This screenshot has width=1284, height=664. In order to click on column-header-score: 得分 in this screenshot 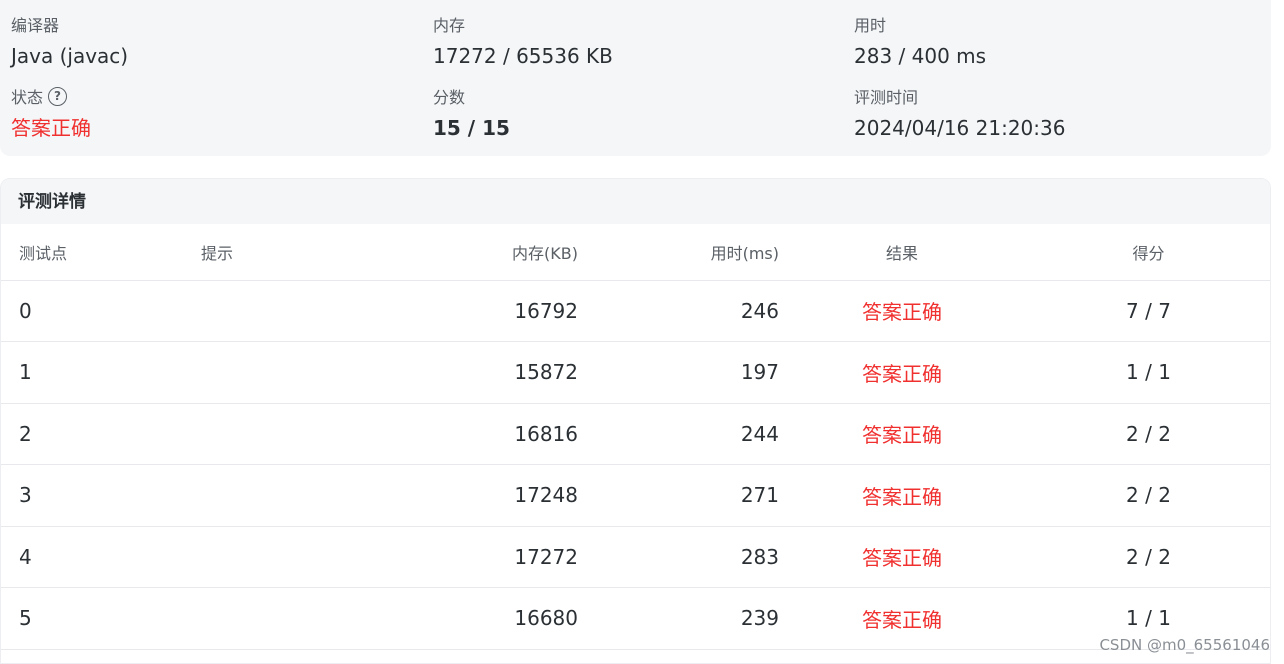, I will do `click(1147, 252)`.